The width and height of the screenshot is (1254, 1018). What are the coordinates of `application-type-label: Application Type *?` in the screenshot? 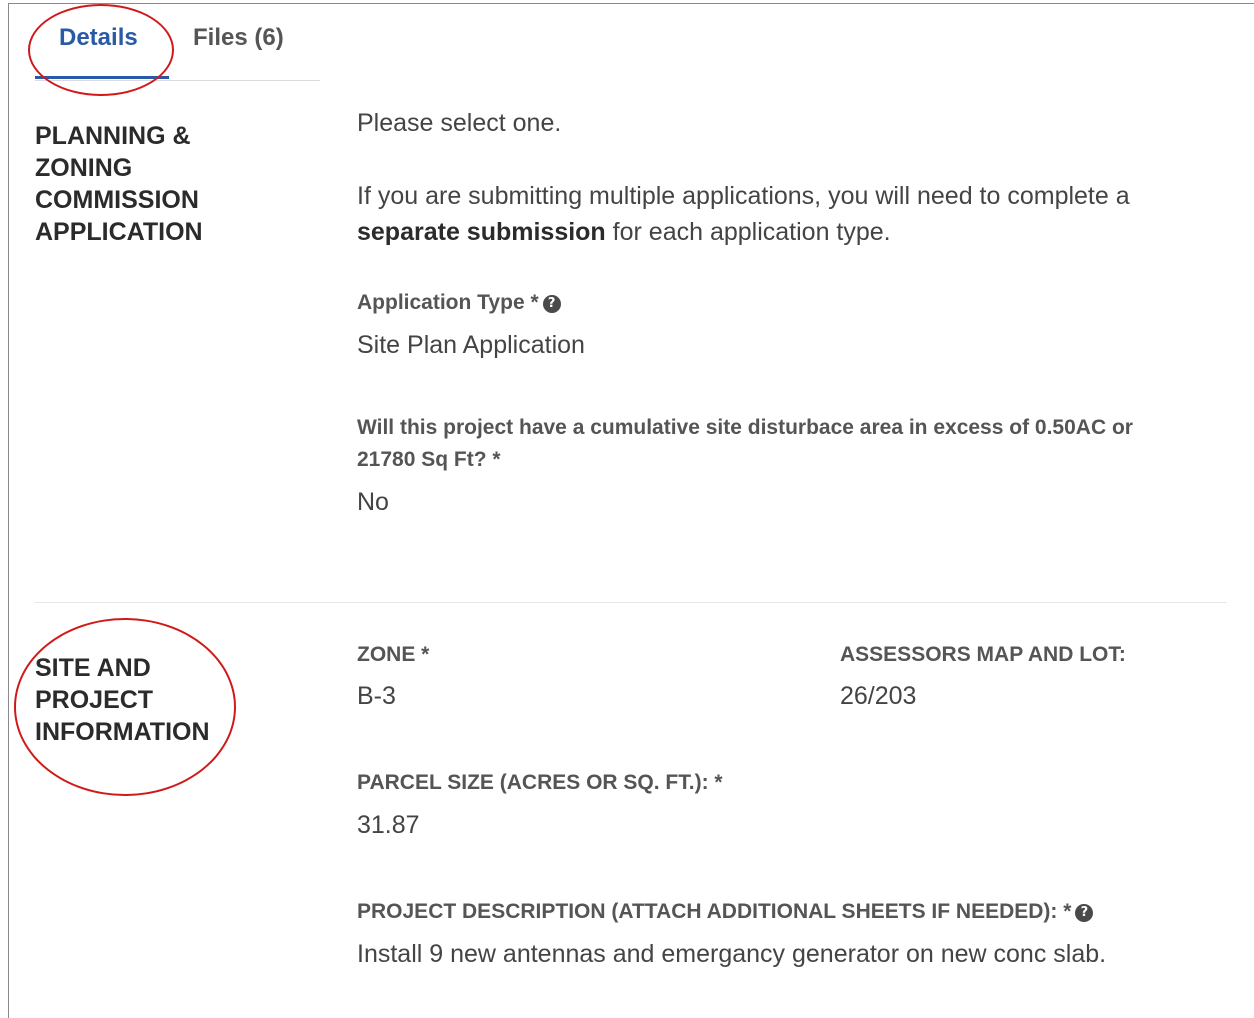 It's located at (459, 303).